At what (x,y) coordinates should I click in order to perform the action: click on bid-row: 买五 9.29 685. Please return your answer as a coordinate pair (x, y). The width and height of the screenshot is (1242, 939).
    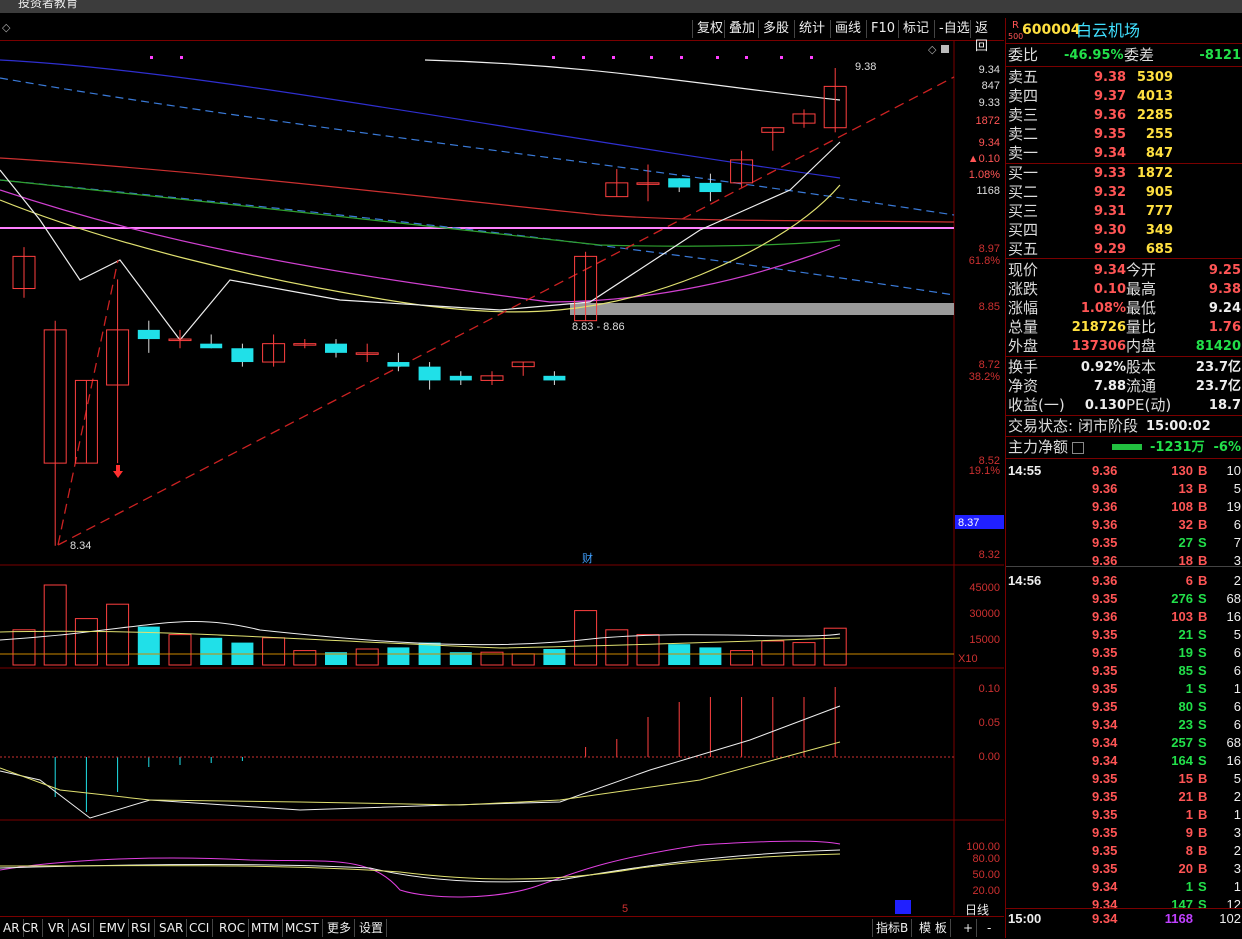
    Looking at the image, I should click on (1124, 249).